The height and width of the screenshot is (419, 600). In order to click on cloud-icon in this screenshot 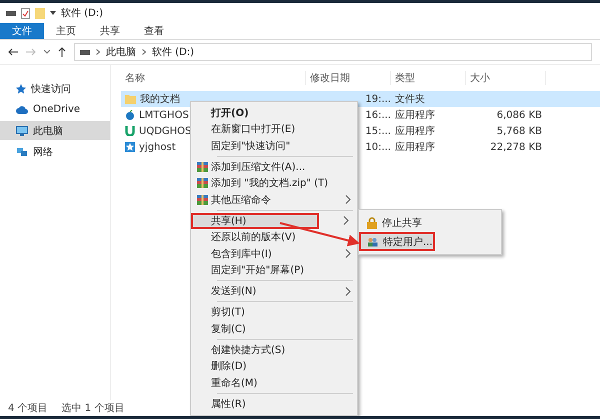, I will do `click(22, 110)`.